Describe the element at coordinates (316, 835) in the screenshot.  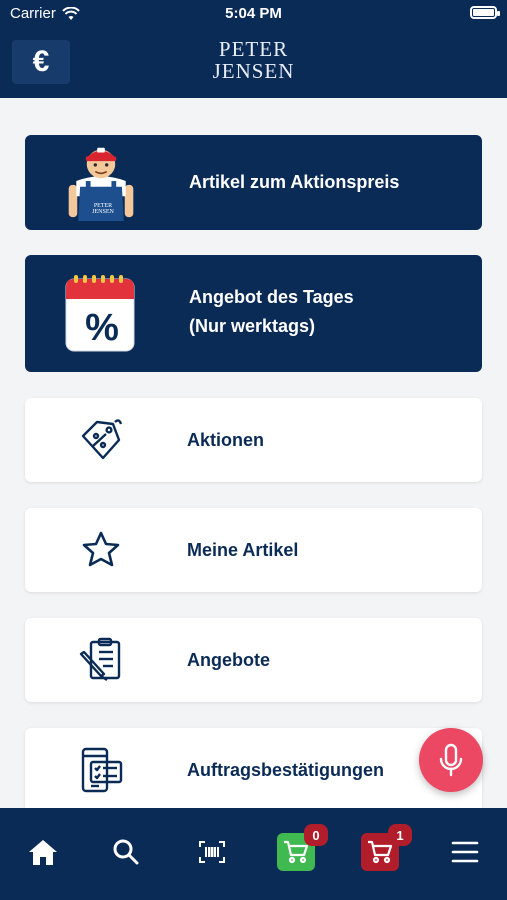
I see `cart-green-badge: 0` at that location.